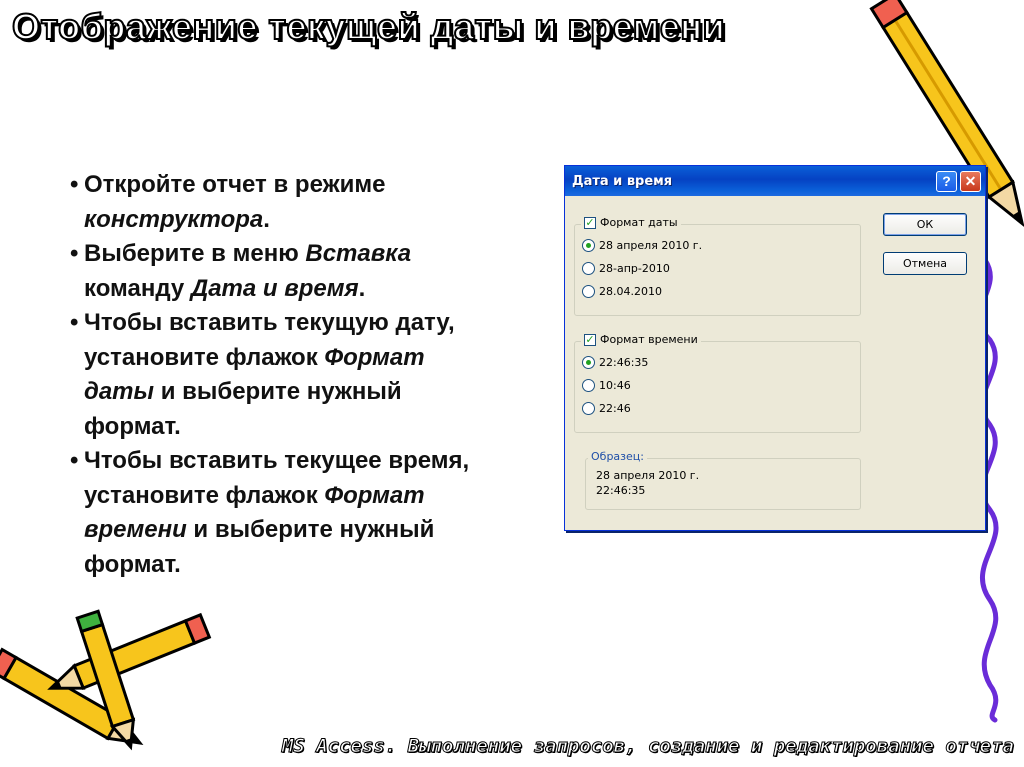 This screenshot has height=767, width=1024. I want to click on slide-title: Отображение текущей даты и времени, so click(368, 26).